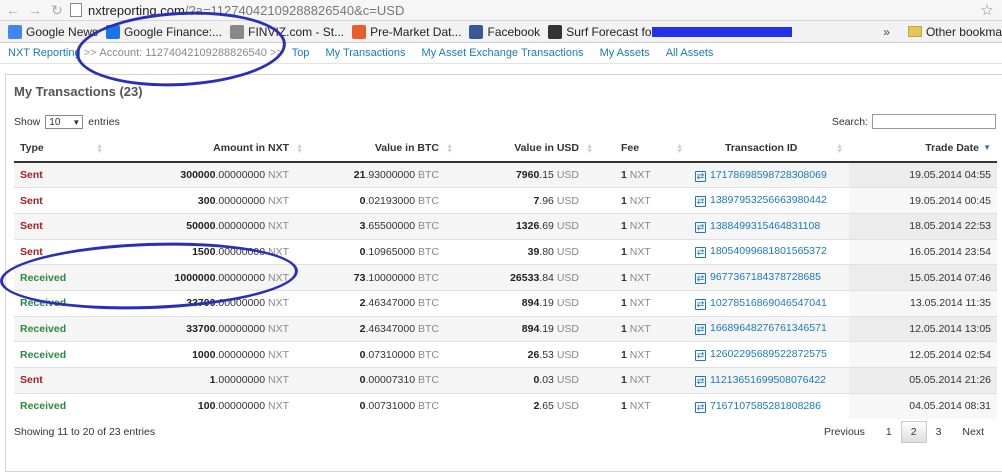 Image resolution: width=1002 pixels, height=472 pixels. What do you see at coordinates (913, 432) in the screenshot?
I see `page-button-2: 2` at bounding box center [913, 432].